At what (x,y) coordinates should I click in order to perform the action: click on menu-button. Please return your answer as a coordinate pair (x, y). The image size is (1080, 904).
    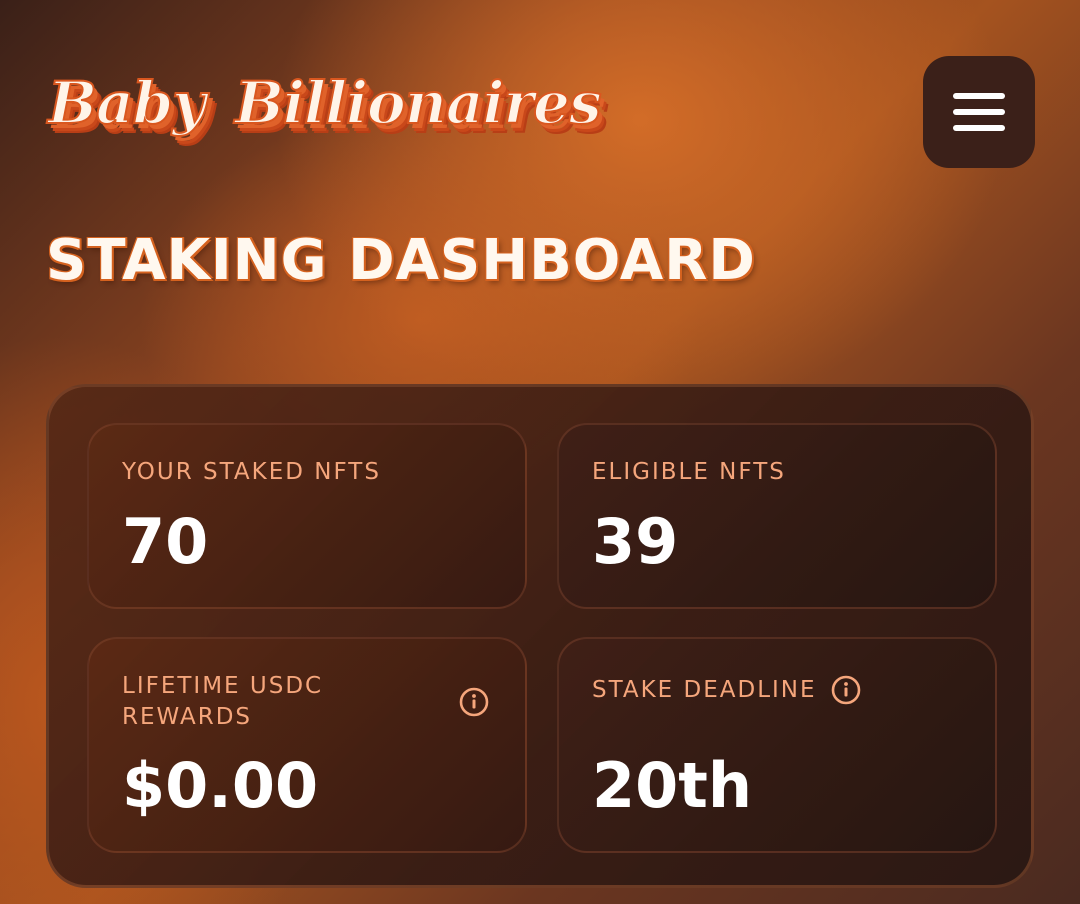
    Looking at the image, I should click on (979, 112).